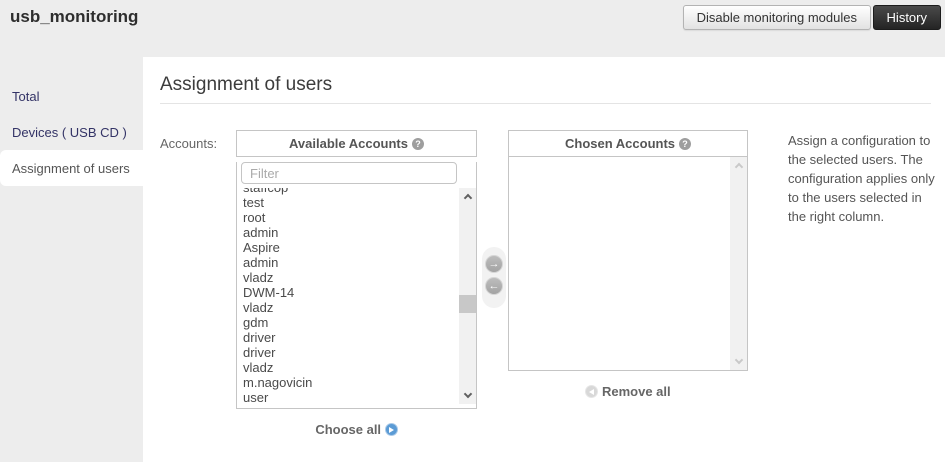 This screenshot has height=462, width=945. I want to click on heading-divider, so click(545, 103).